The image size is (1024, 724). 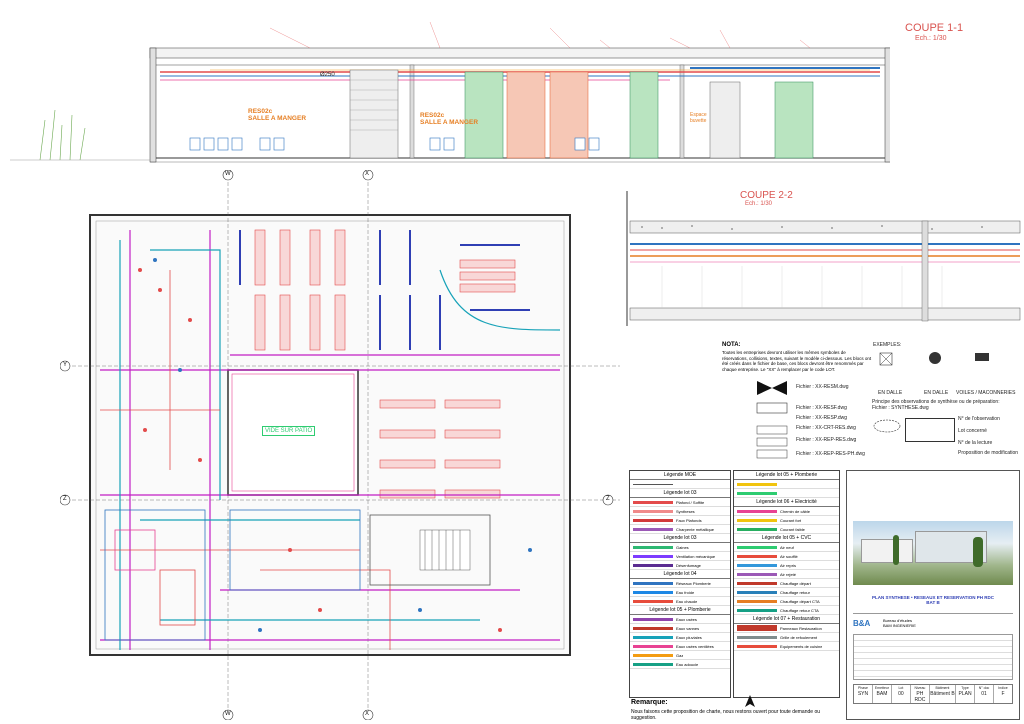 I want to click on legend-row: Eau froide, so click(x=680, y=592).